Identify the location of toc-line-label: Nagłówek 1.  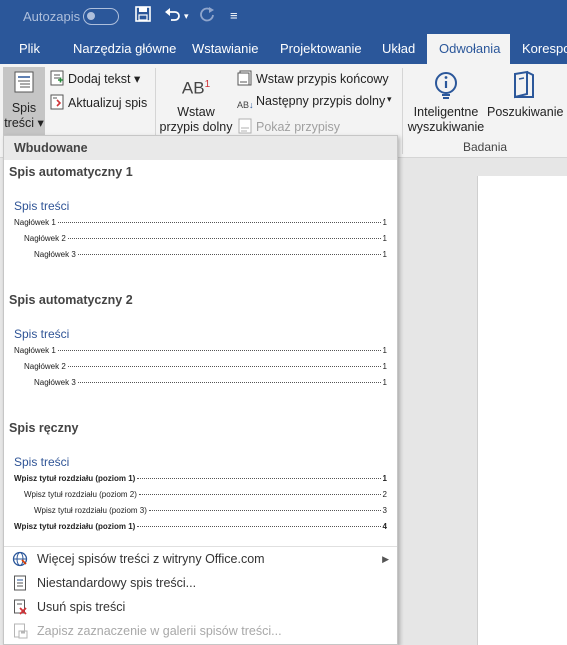
(35, 222).